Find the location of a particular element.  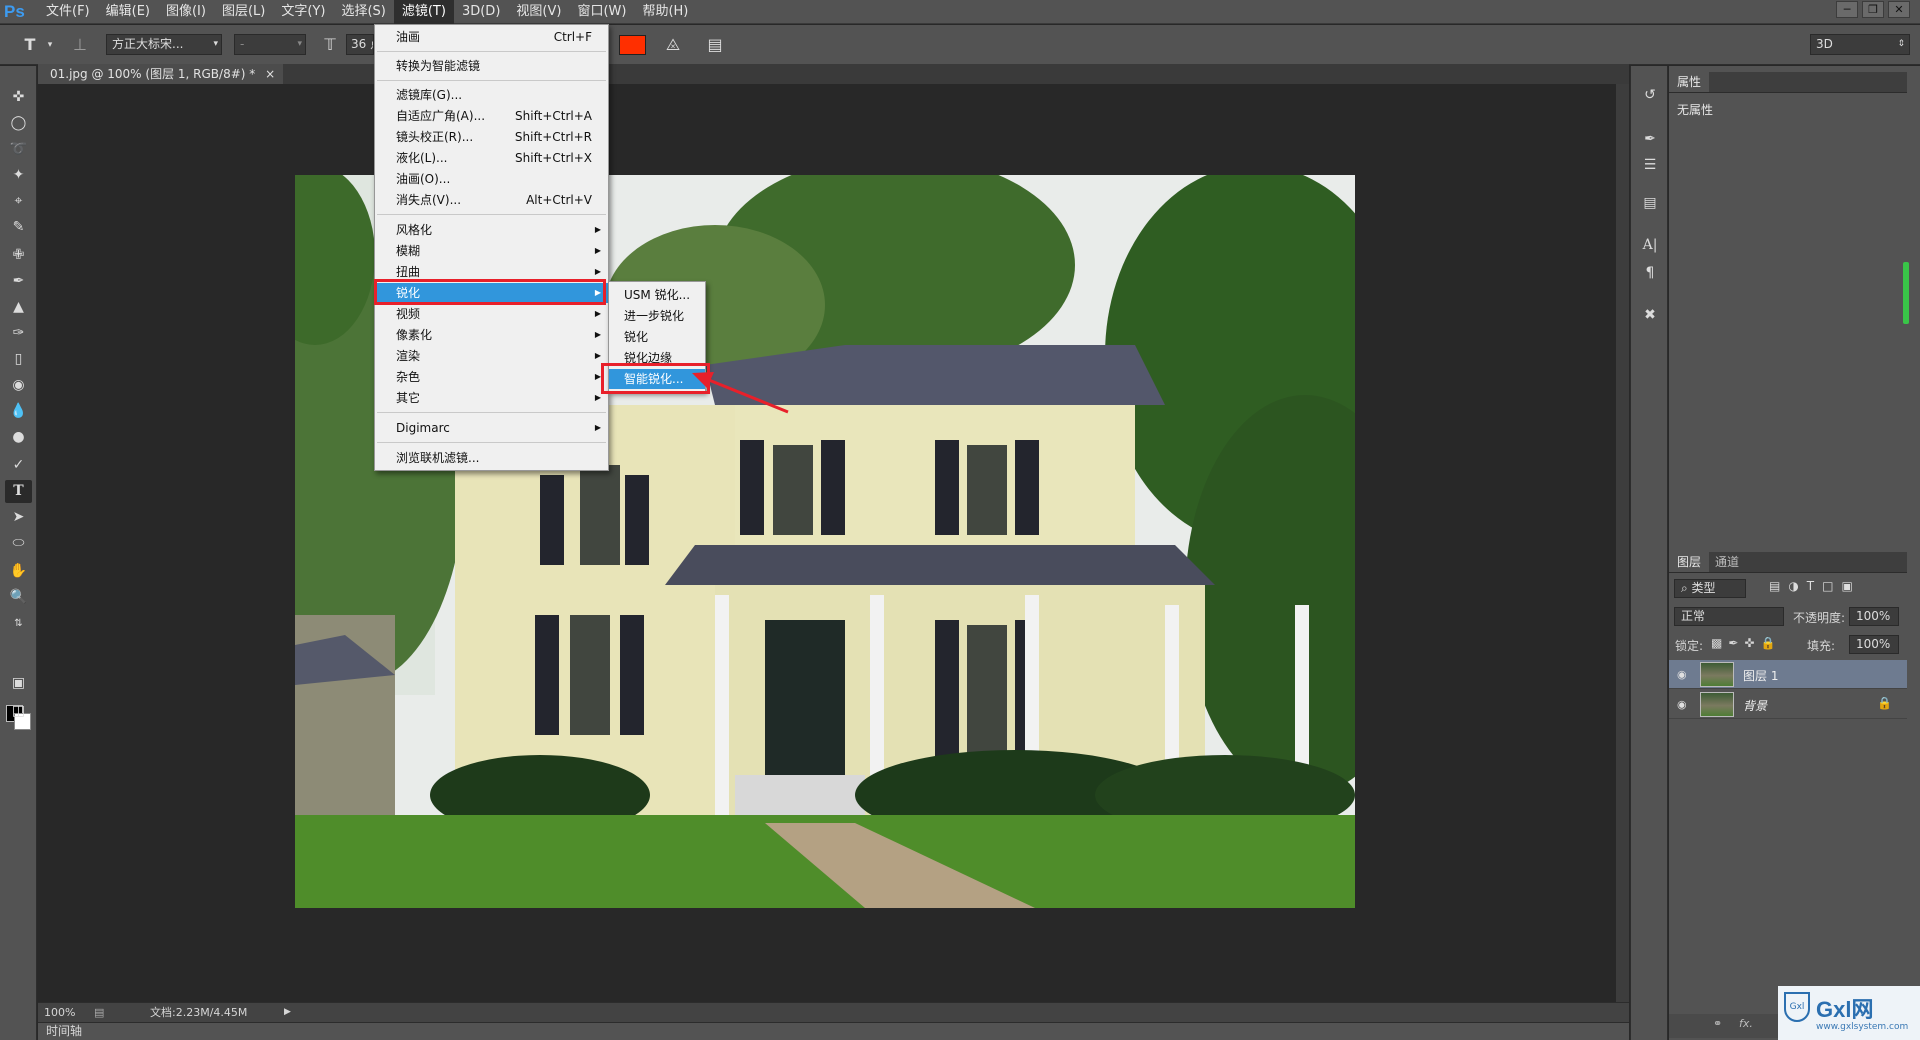

history-panel-icon: ↺ is located at coordinates (1650, 95).